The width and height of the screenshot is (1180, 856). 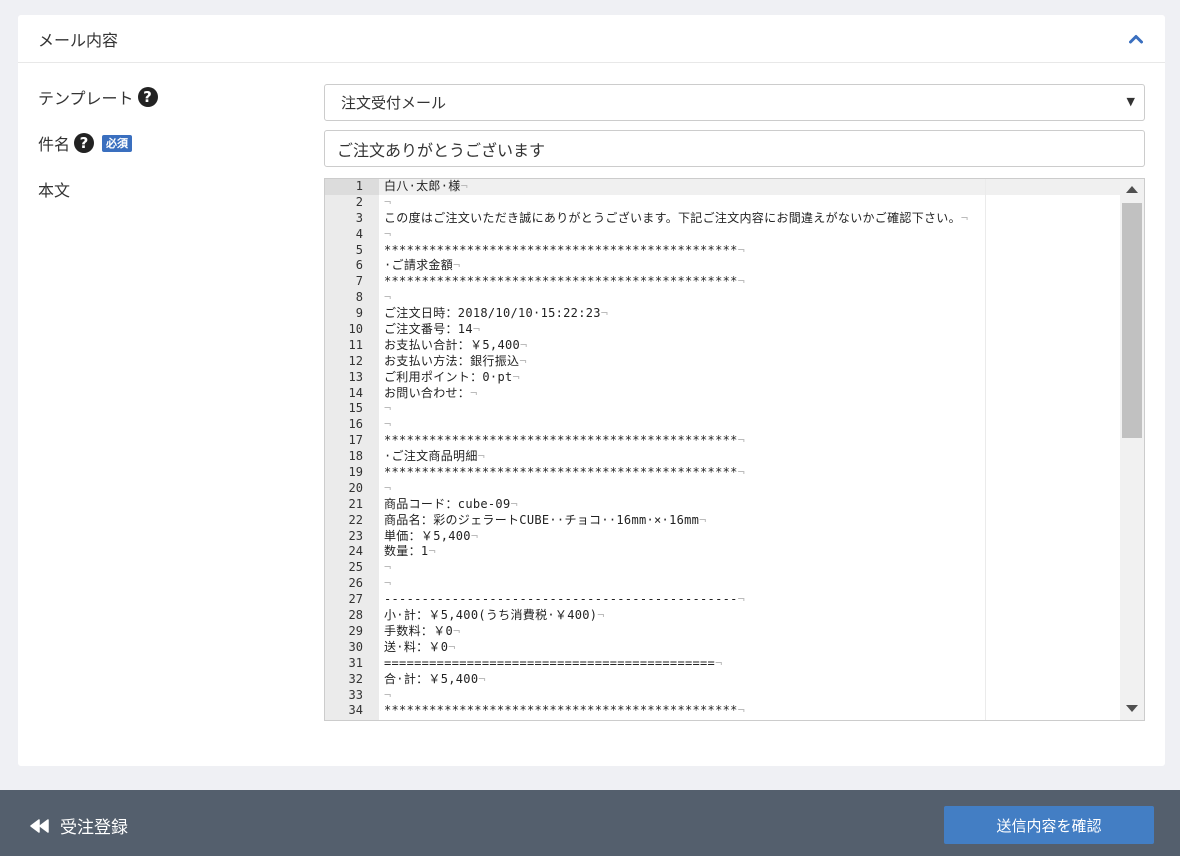 What do you see at coordinates (355, 408) in the screenshot?
I see `line-number: 15` at bounding box center [355, 408].